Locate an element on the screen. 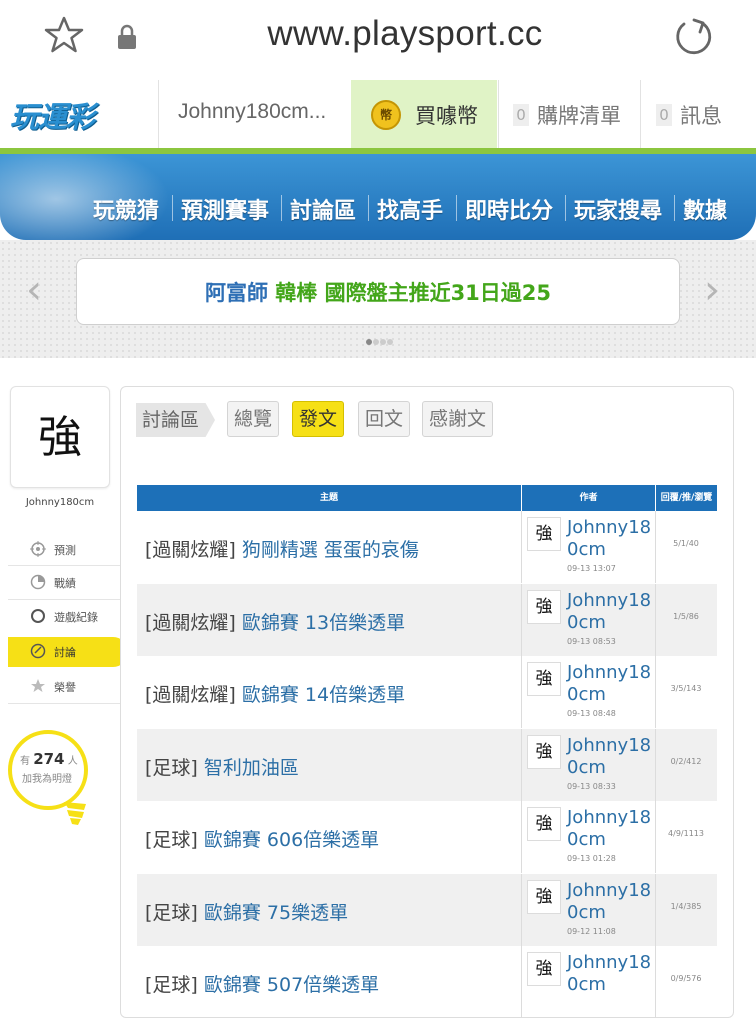 The image size is (756, 1018). sidebar-item-discussion: 討論 is located at coordinates (68, 652).